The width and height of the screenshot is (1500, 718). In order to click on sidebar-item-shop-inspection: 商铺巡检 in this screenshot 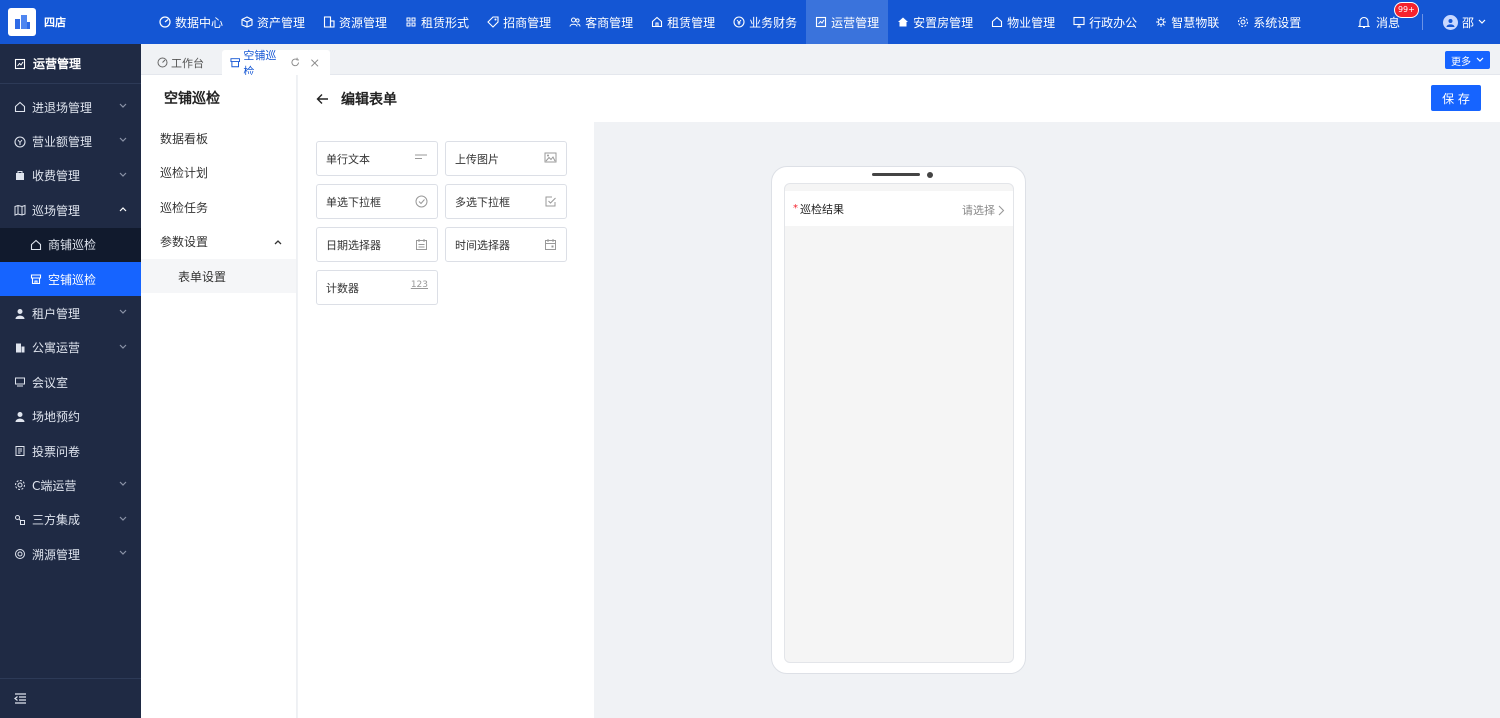, I will do `click(70, 244)`.